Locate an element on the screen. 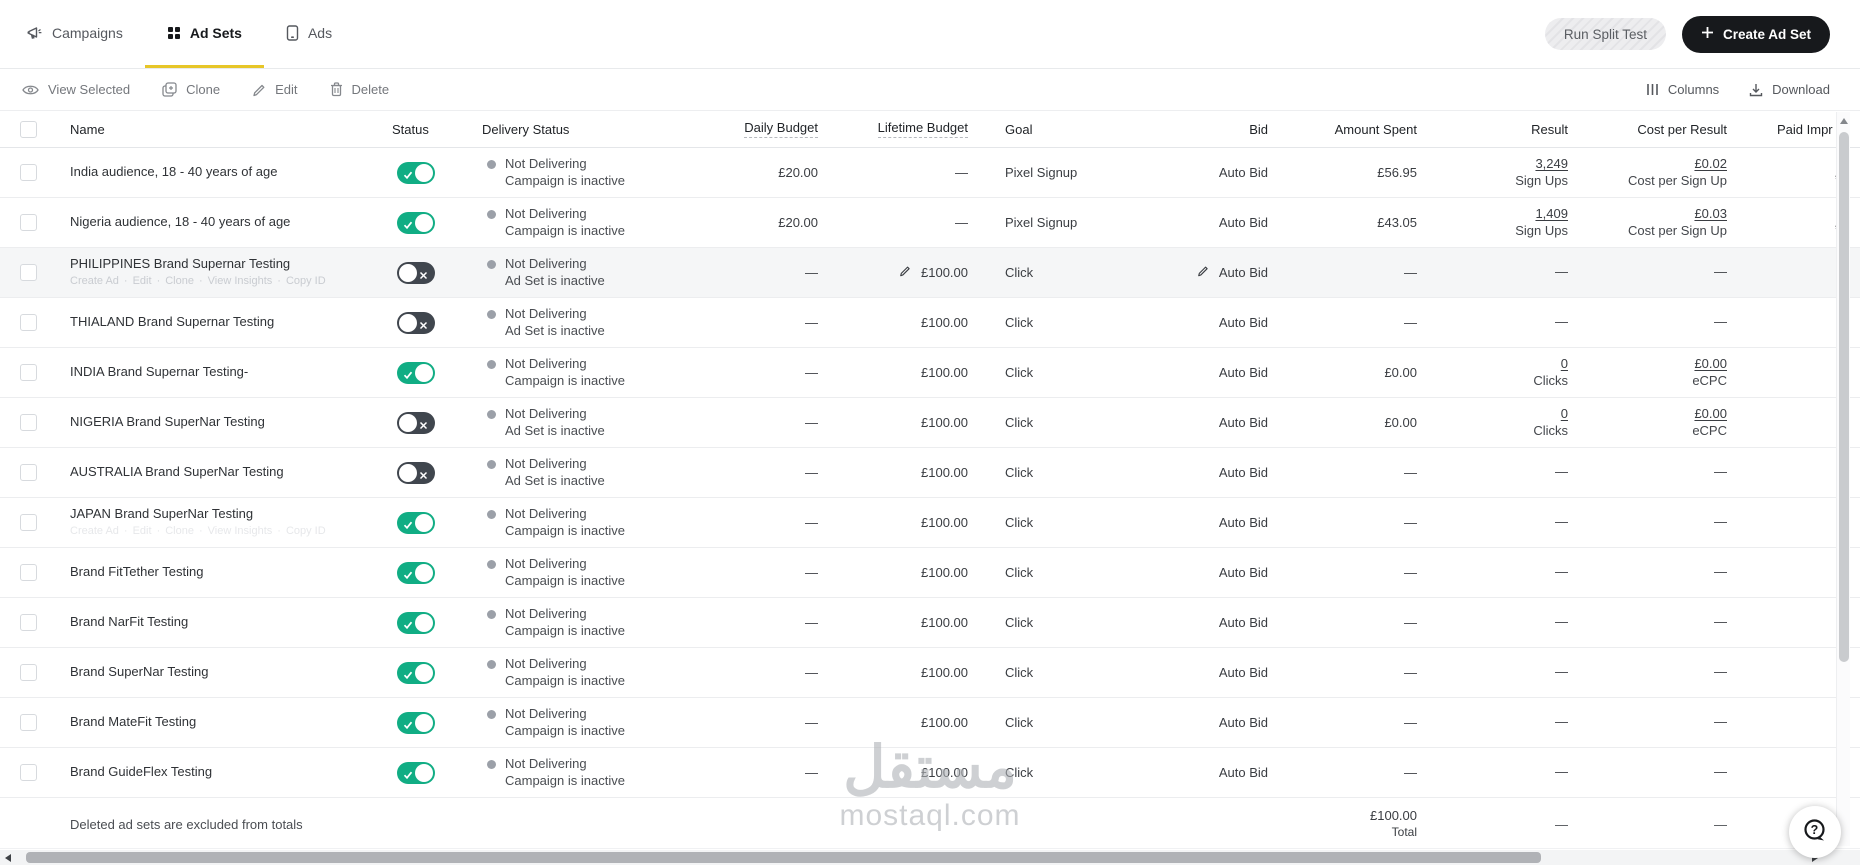  cost-per-result-value: £0.03 is located at coordinates (1648, 214).